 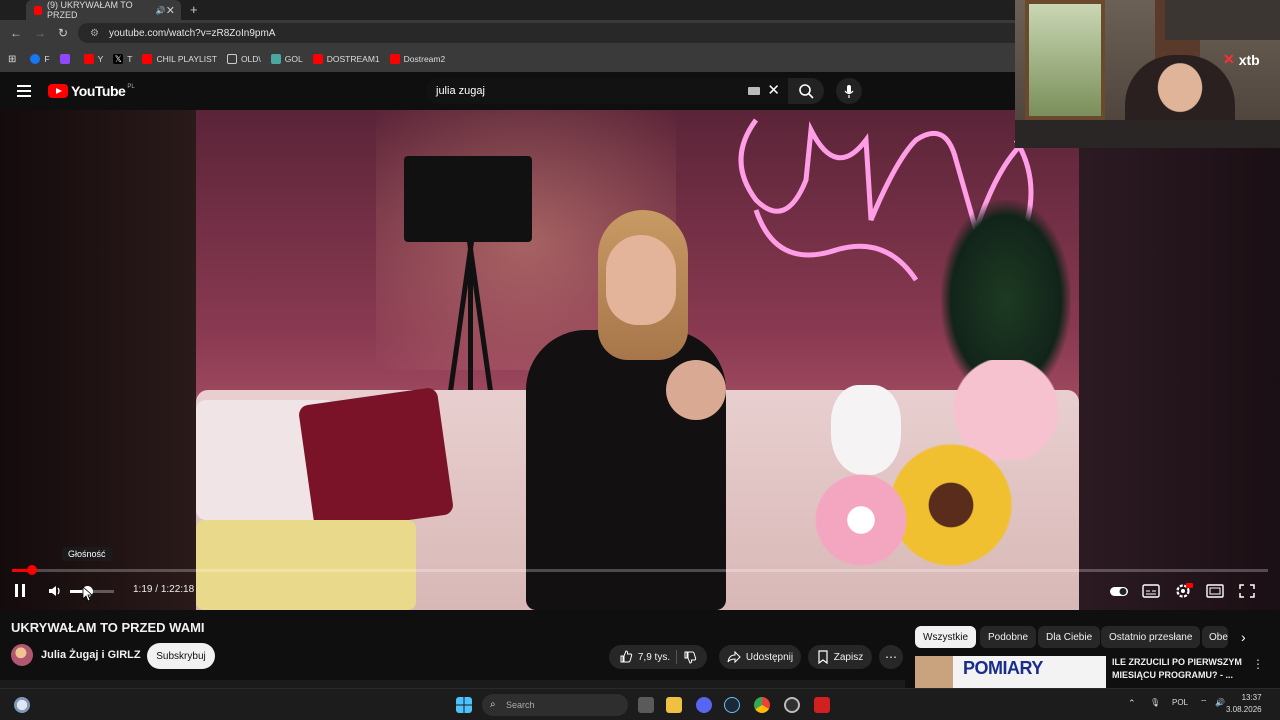 What do you see at coordinates (1249, 59) in the screenshot?
I see `xtb-wordmark: xtb` at bounding box center [1249, 59].